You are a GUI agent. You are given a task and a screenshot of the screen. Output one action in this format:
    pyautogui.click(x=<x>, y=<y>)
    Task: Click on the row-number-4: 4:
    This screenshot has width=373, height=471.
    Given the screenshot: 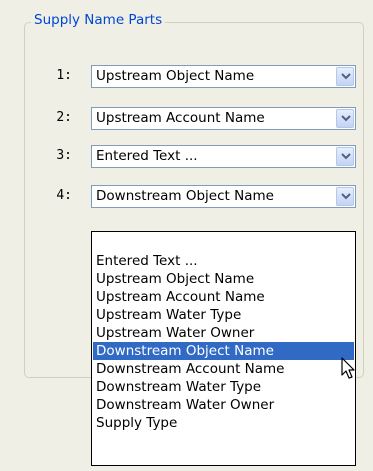 What is the action you would take?
    pyautogui.click(x=64, y=195)
    